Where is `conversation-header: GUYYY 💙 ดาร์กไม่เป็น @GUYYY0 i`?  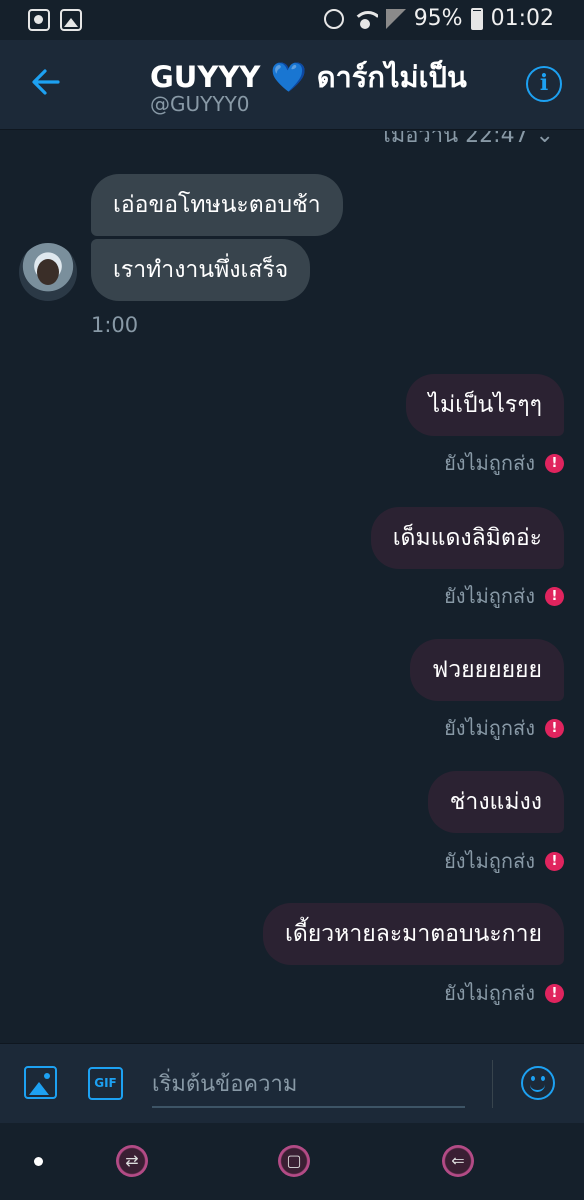 conversation-header: GUYYY 💙 ดาร์กไม่เป็น @GUYYY0 i is located at coordinates (292, 85).